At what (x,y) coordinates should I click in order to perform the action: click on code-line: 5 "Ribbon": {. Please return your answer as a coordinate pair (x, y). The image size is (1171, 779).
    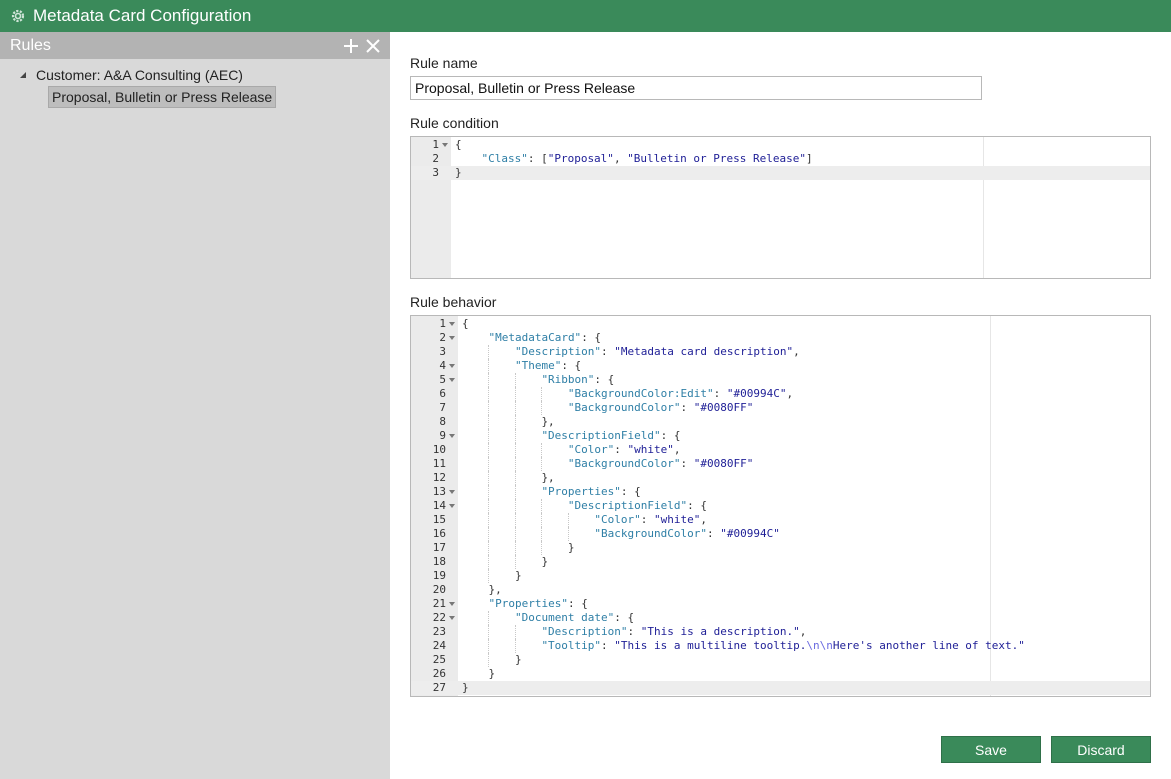
    Looking at the image, I should click on (780, 380).